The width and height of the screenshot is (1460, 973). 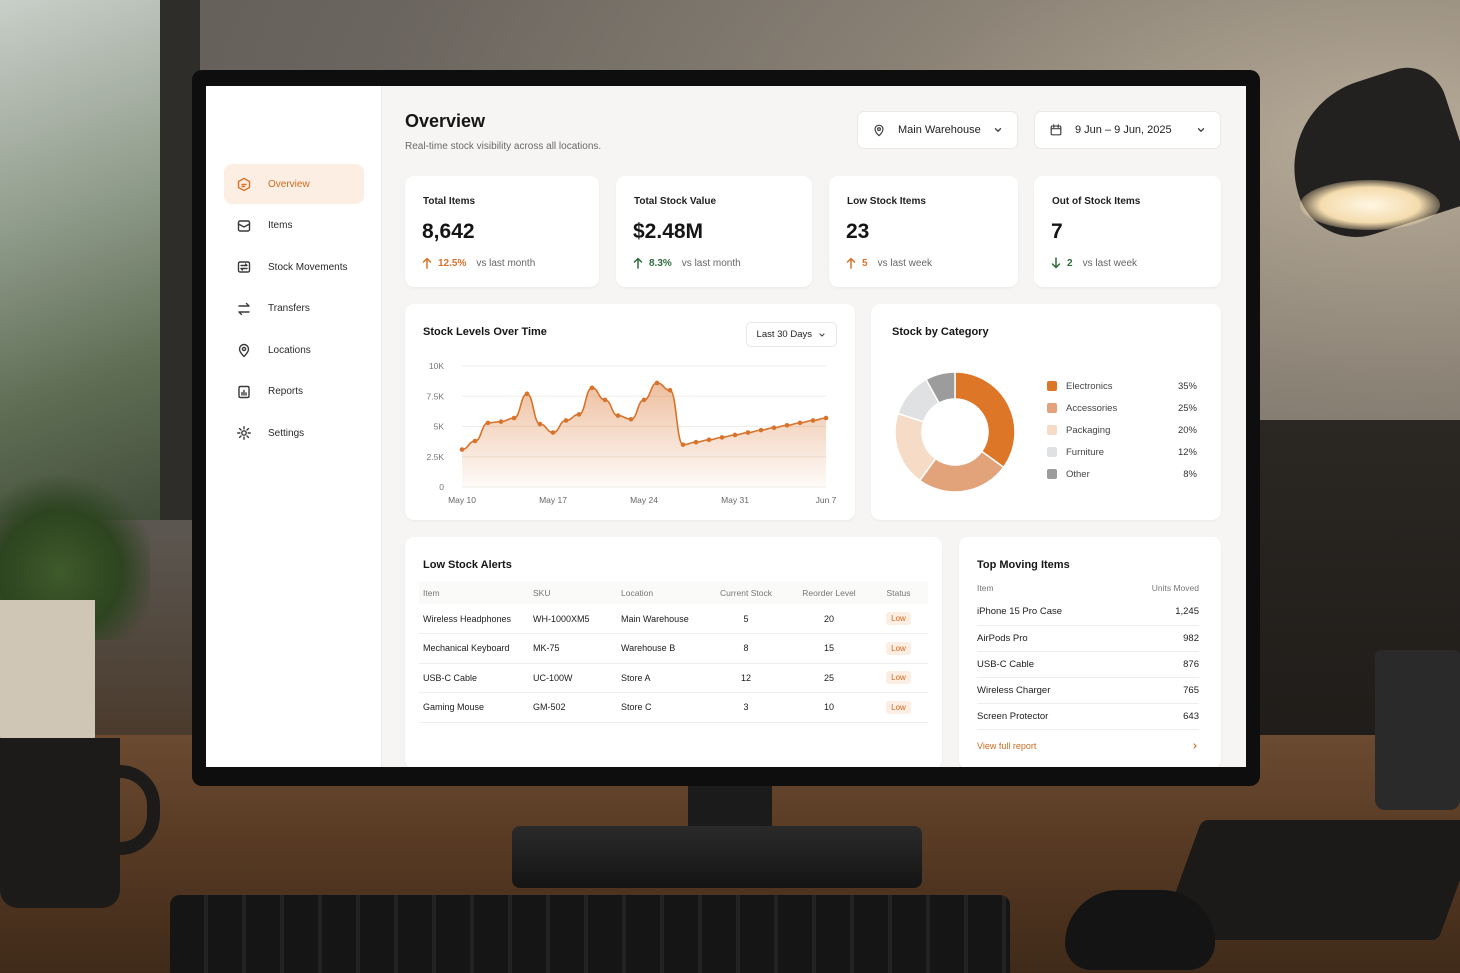 I want to click on coffee-mug, so click(x=60, y=823).